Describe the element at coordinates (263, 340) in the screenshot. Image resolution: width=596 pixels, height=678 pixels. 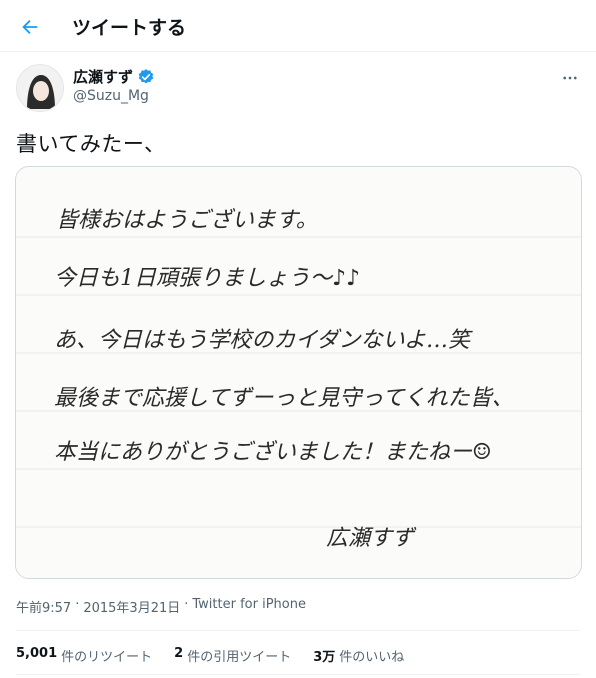
I see `letter-line: あ、今日はもう学校のカイダンないよ…笑` at that location.